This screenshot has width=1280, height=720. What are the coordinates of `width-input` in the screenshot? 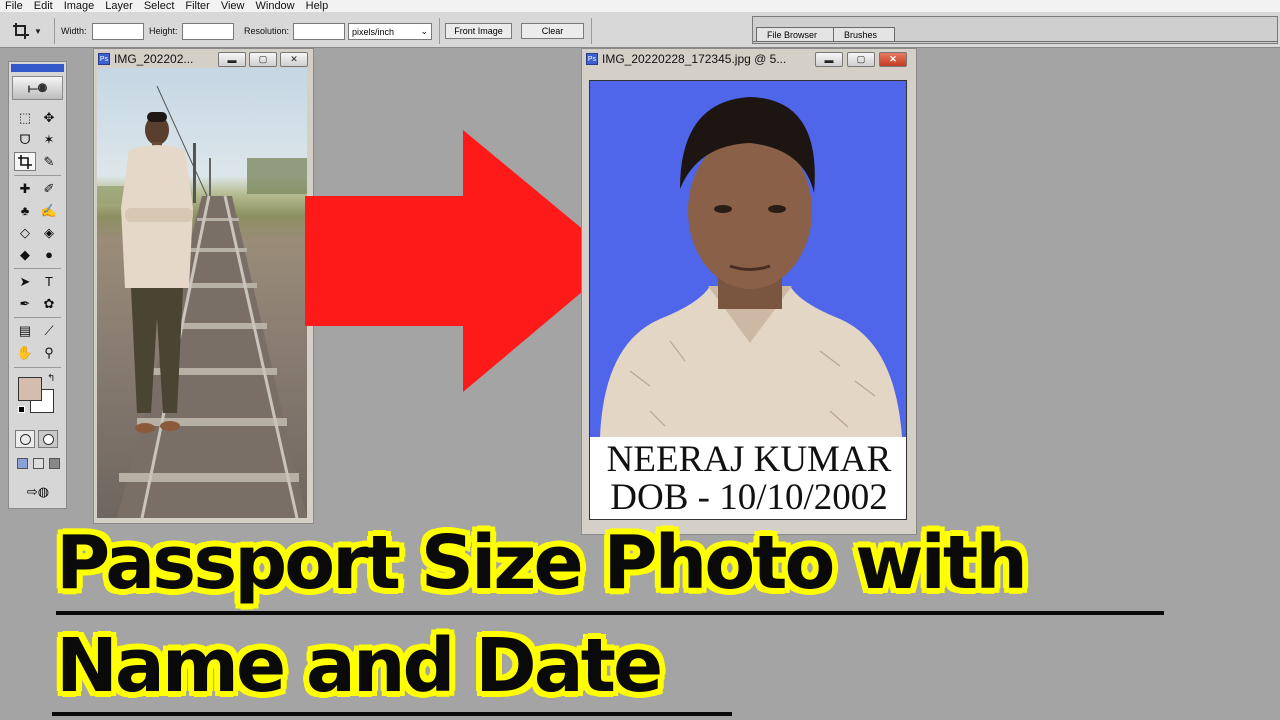 It's located at (118, 31).